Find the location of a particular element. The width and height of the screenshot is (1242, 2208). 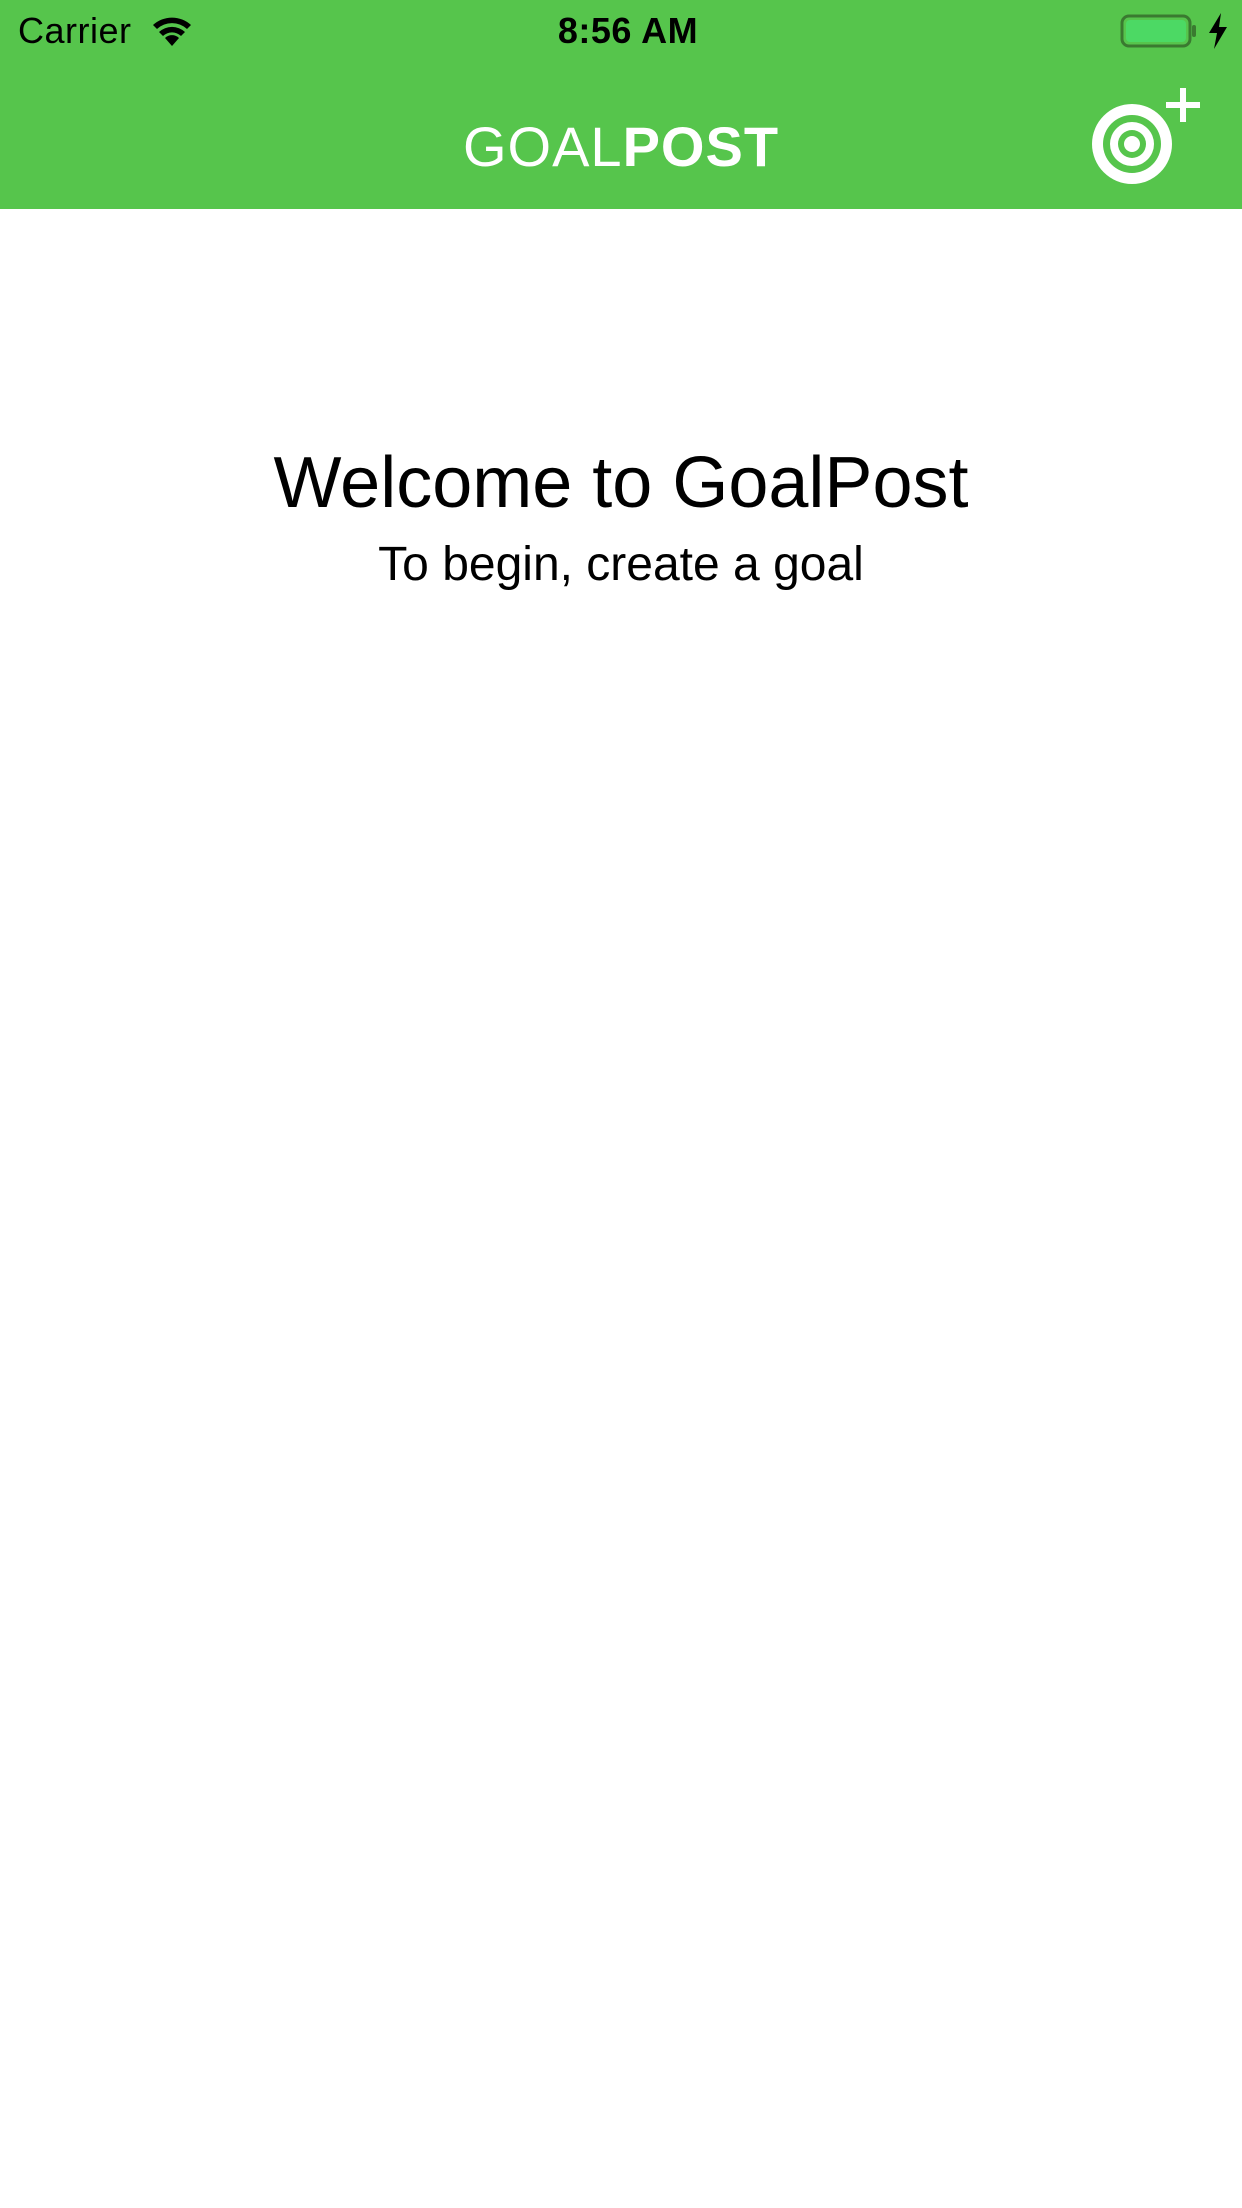

app-title-bold: POST is located at coordinates (701, 146).